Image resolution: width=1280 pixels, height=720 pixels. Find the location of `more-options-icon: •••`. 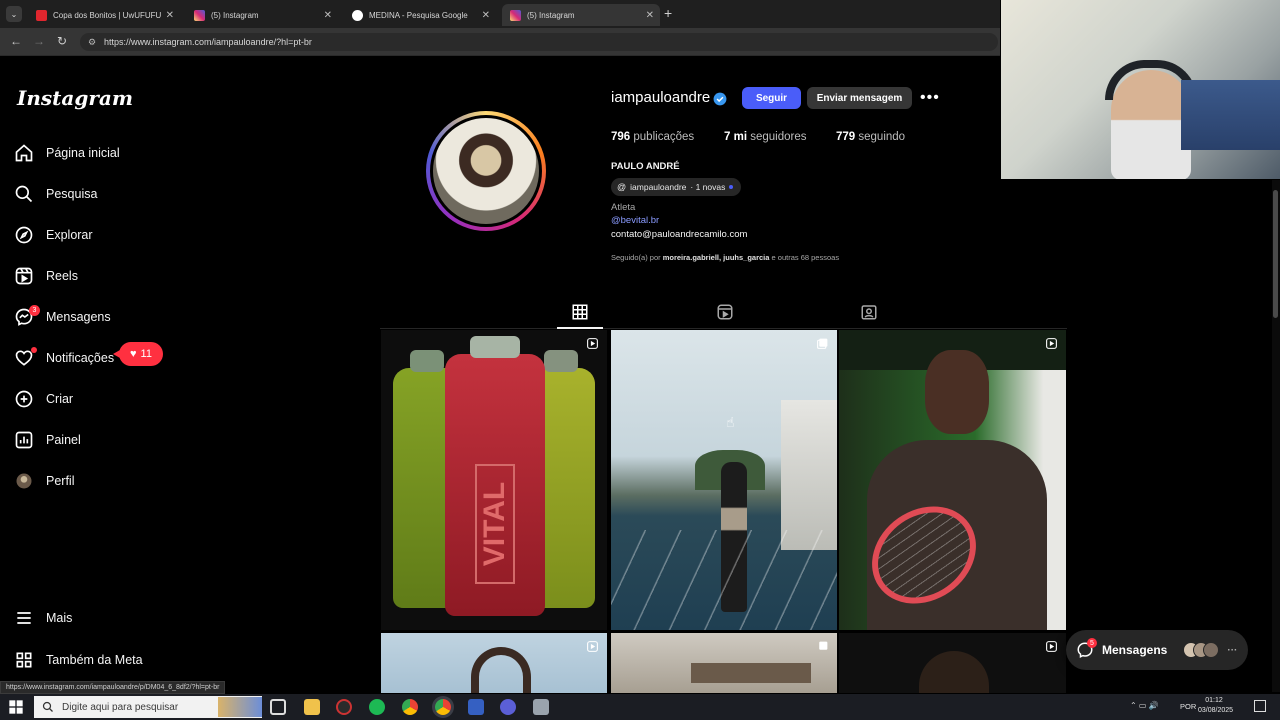

more-options-icon: ••• is located at coordinates (930, 98).